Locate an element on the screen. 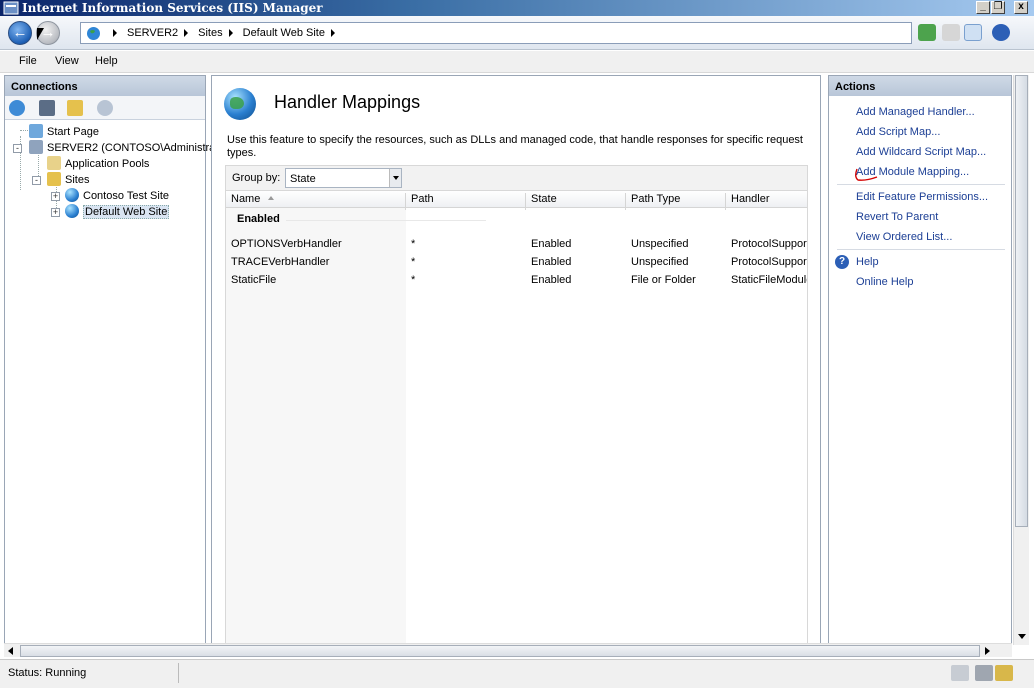 The width and height of the screenshot is (1034, 688). cell-name: OPTIONSVerbHandler is located at coordinates (286, 244).